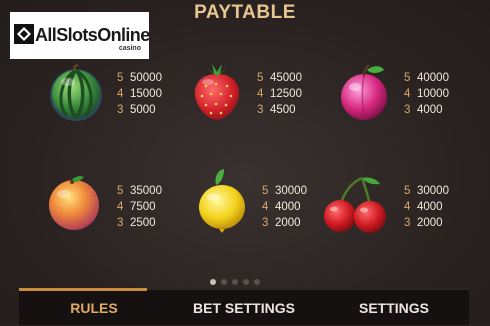 This screenshot has width=490, height=326. I want to click on logo-subtext: casino, so click(129, 48).